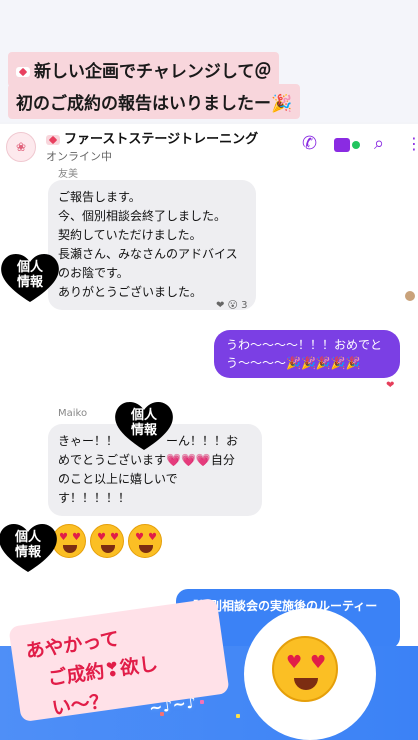 This screenshot has width=418, height=740. What do you see at coordinates (232, 305) in the screenshot?
I see `reaction-summary: ❤ 😮 3` at bounding box center [232, 305].